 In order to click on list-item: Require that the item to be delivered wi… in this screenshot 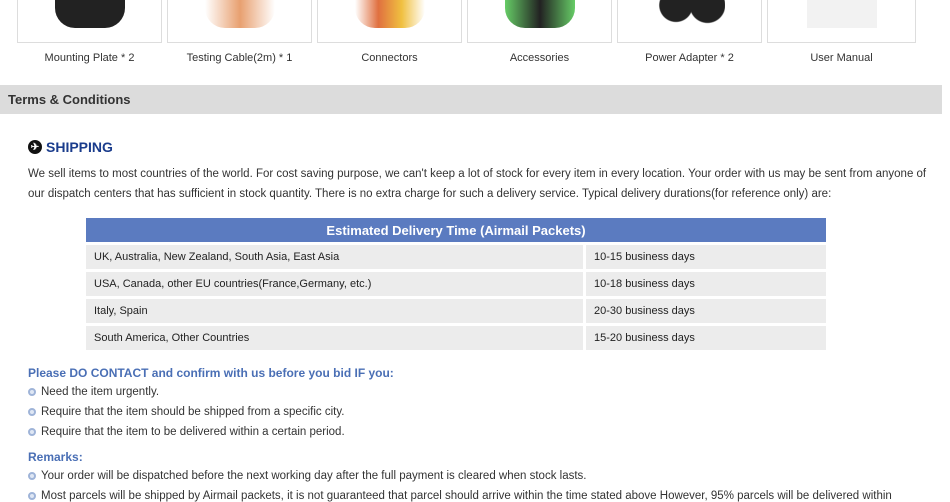, I will do `click(186, 432)`.